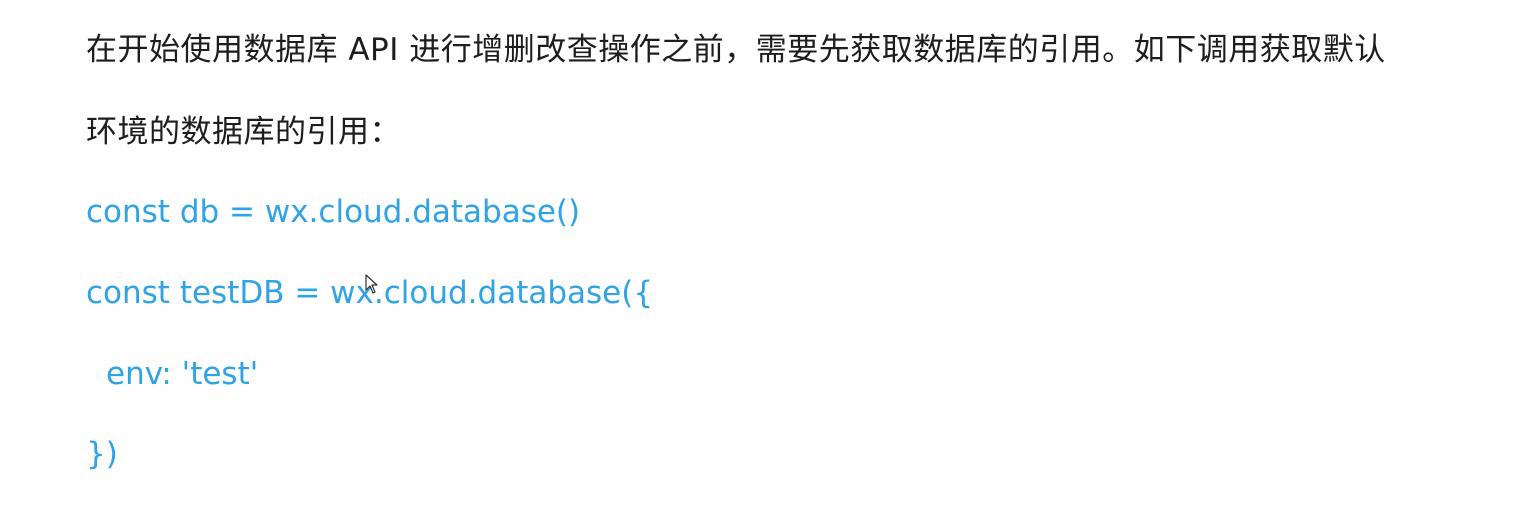 The image size is (1515, 510). I want to click on mouse-pointer-icon, so click(371, 284).